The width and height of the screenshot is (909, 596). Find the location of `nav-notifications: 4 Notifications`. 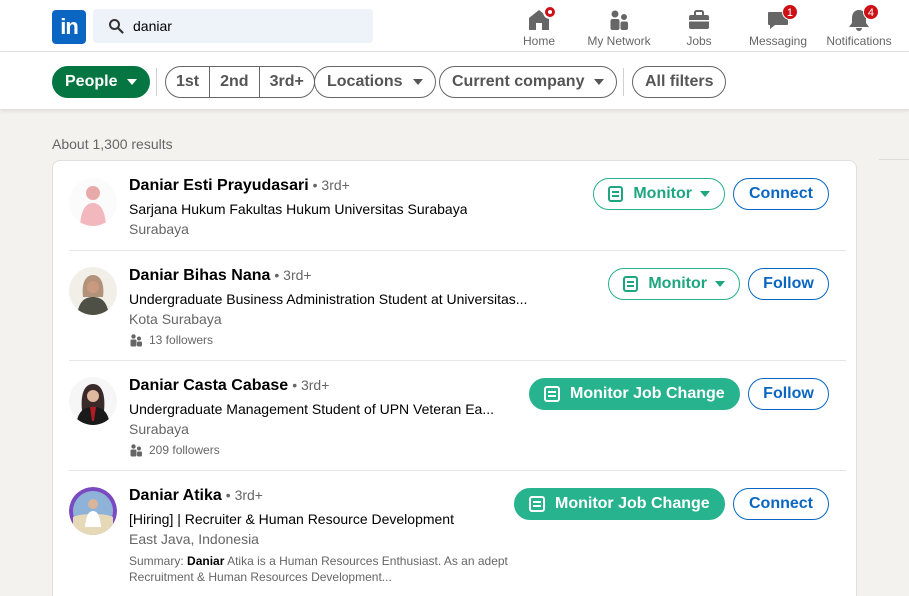

nav-notifications: 4 Notifications is located at coordinates (859, 27).